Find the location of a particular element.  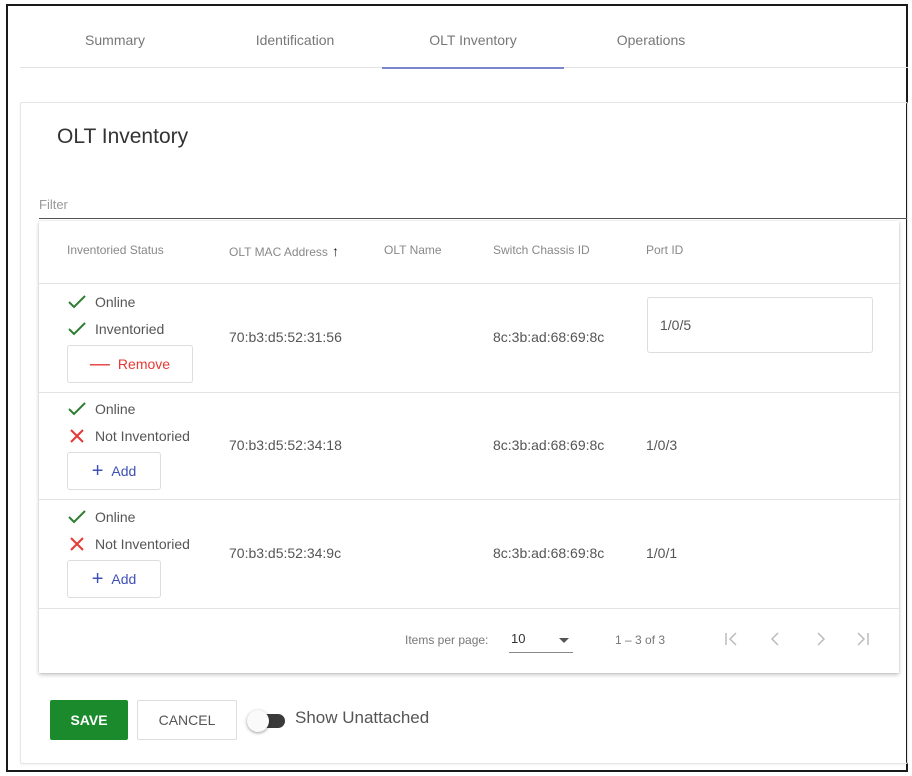

chevron-right-icon is located at coordinates (821, 639).